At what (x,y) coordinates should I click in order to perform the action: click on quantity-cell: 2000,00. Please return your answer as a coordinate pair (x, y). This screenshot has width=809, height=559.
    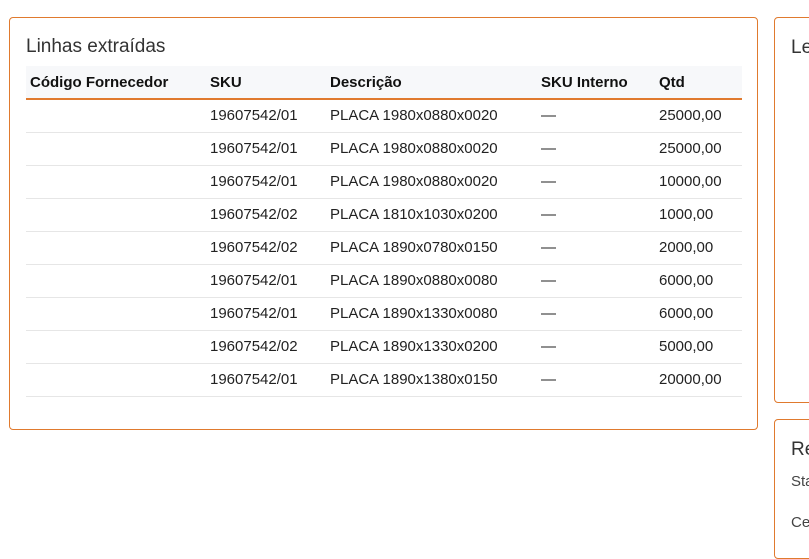
    Looking at the image, I should click on (698, 248).